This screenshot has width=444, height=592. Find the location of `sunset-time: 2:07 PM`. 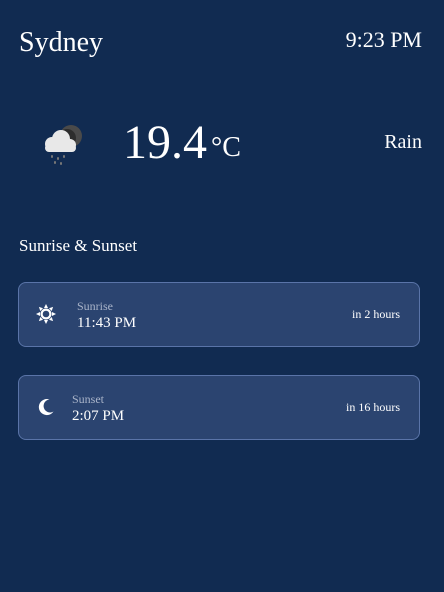

sunset-time: 2:07 PM is located at coordinates (98, 416).